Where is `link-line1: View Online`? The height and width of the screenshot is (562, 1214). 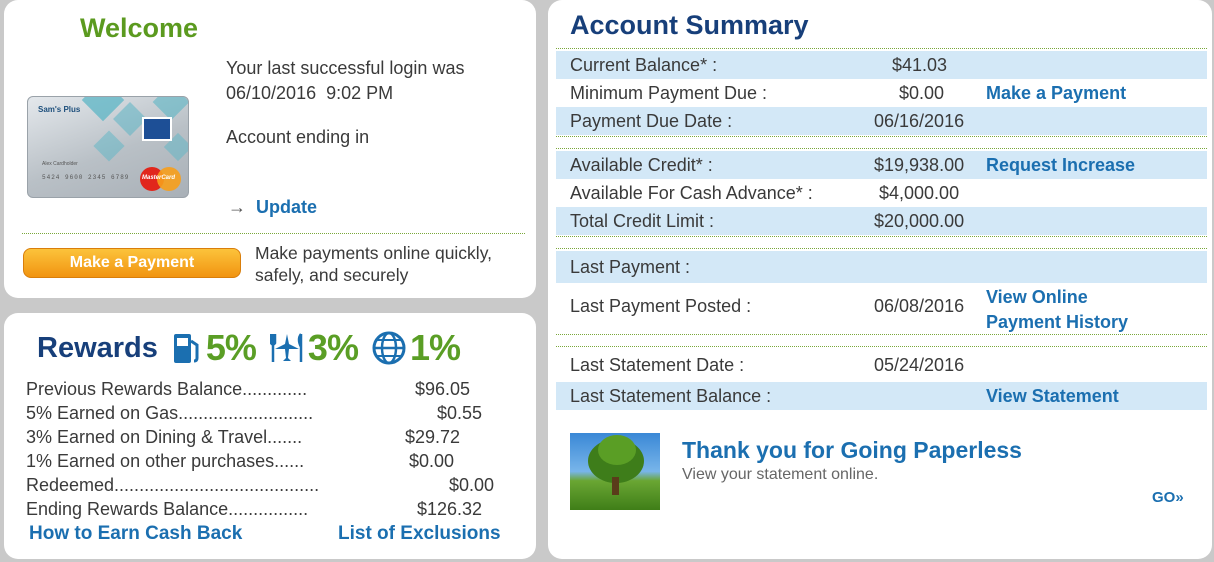
link-line1: View Online is located at coordinates (1037, 297).